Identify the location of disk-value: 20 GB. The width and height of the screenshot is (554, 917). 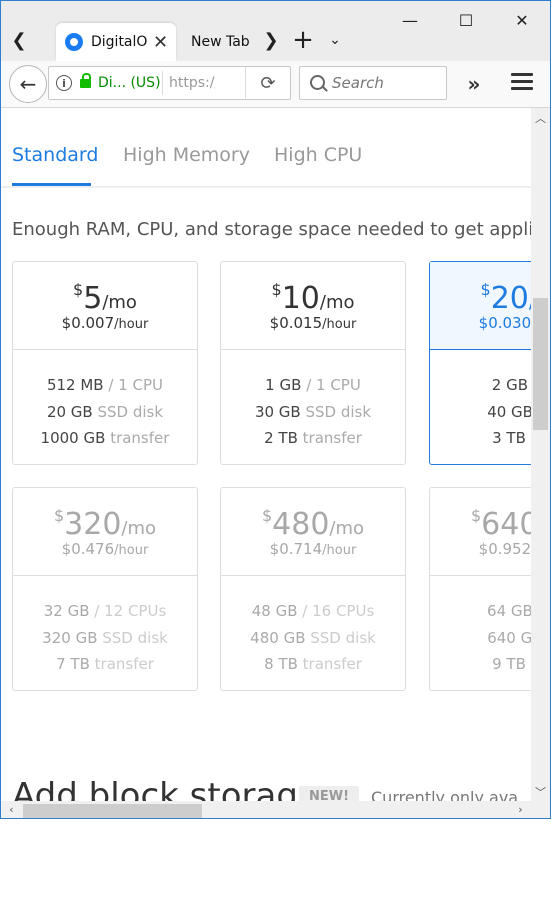
(69, 411).